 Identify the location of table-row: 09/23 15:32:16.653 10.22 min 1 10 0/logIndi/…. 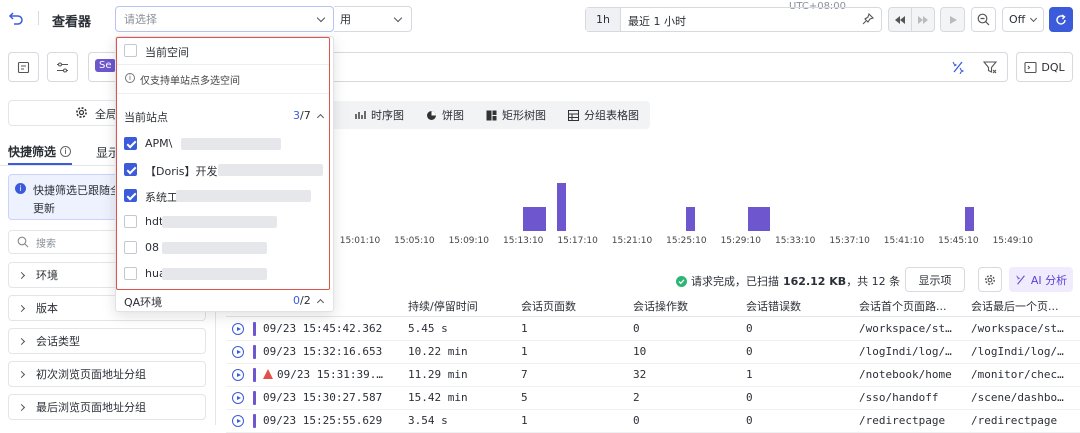
(653, 352).